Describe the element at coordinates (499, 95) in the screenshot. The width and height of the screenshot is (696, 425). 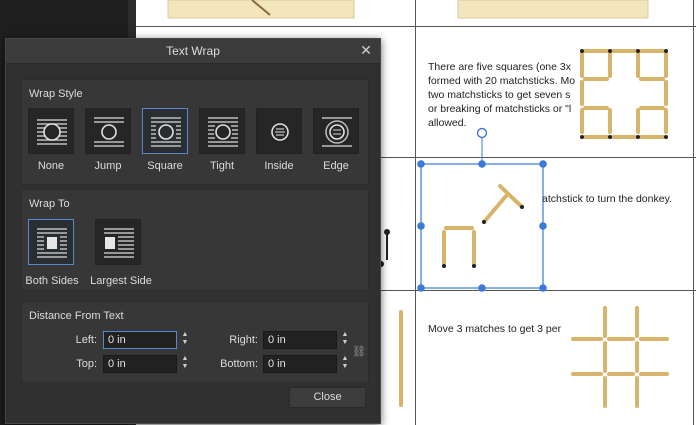
I see `cell-text-line: two matchsticks to get seven s` at that location.